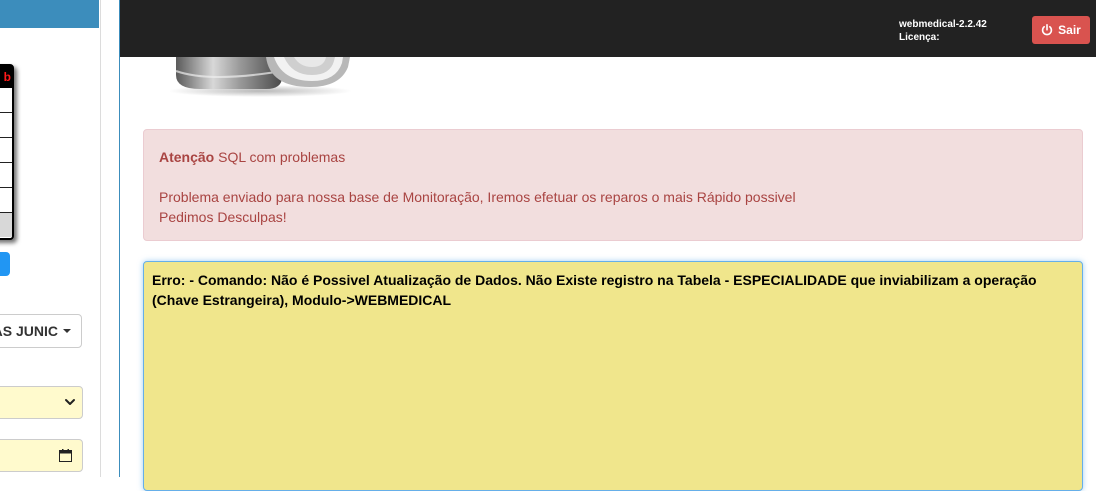 The height and width of the screenshot is (491, 1096). What do you see at coordinates (50, 238) in the screenshot?
I see `left-panel: b AS JUNIC` at bounding box center [50, 238].